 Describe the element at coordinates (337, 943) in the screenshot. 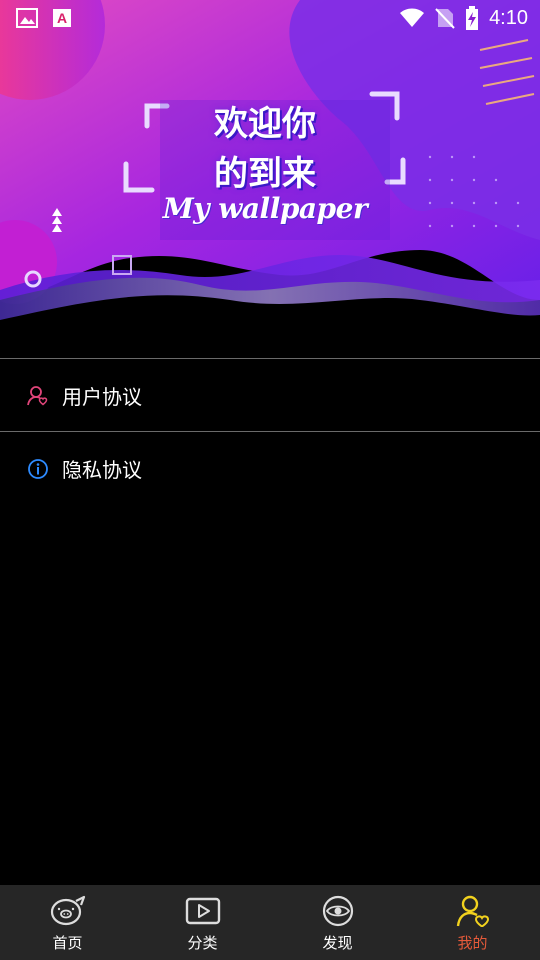

I see `nav-discover-label: 发现` at that location.